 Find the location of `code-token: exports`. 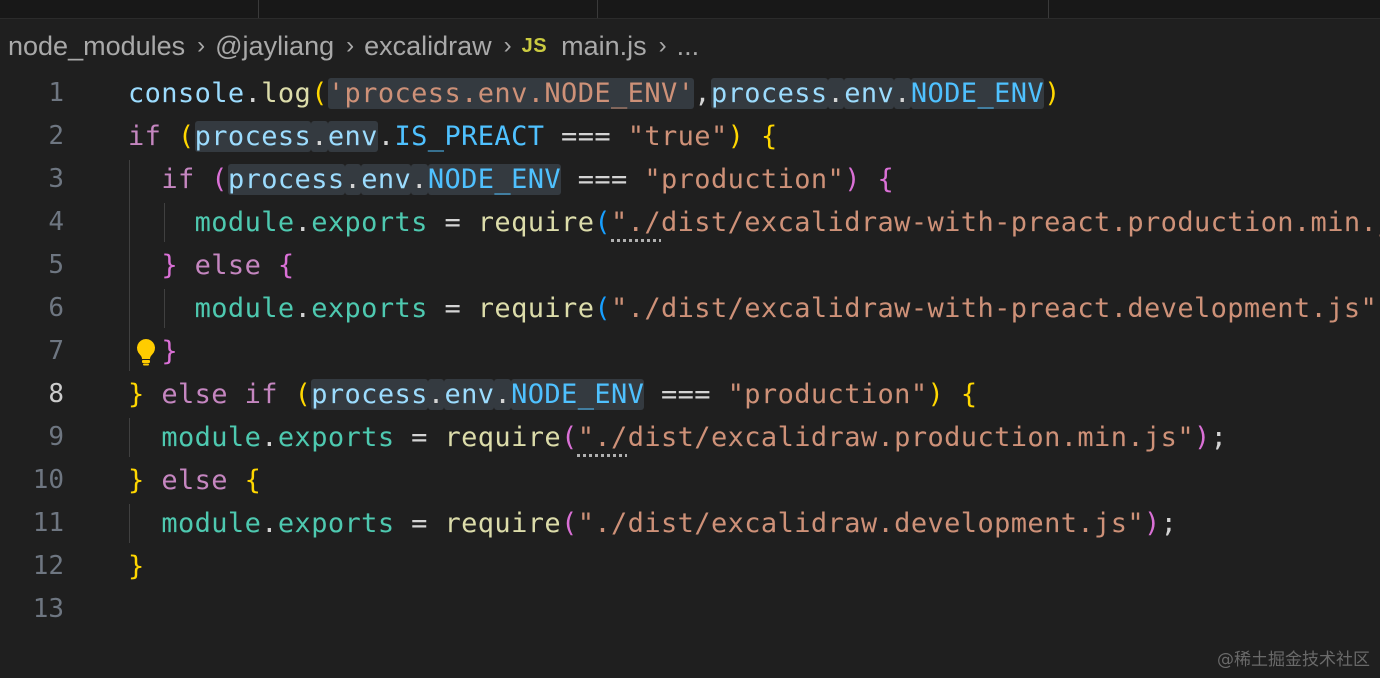

code-token: exports is located at coordinates (336, 523).